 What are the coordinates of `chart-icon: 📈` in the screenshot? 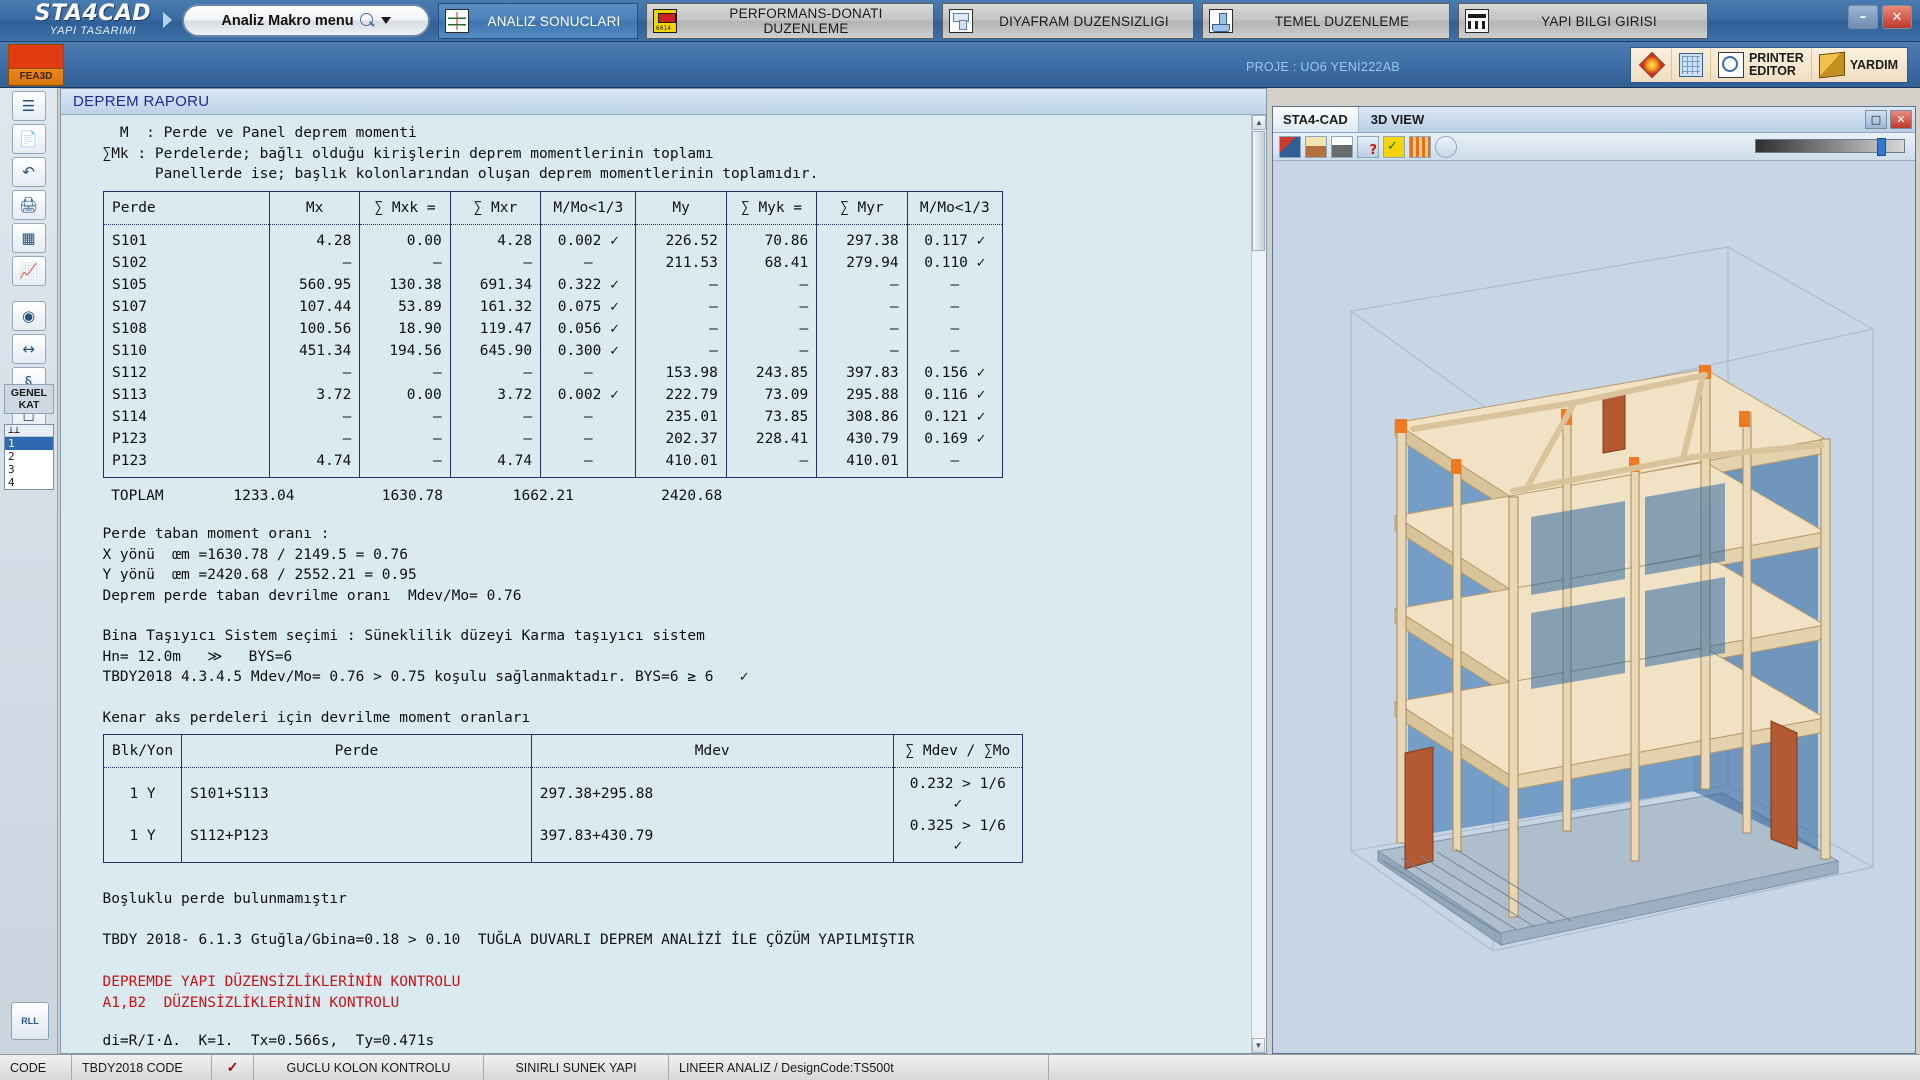 It's located at (28, 271).